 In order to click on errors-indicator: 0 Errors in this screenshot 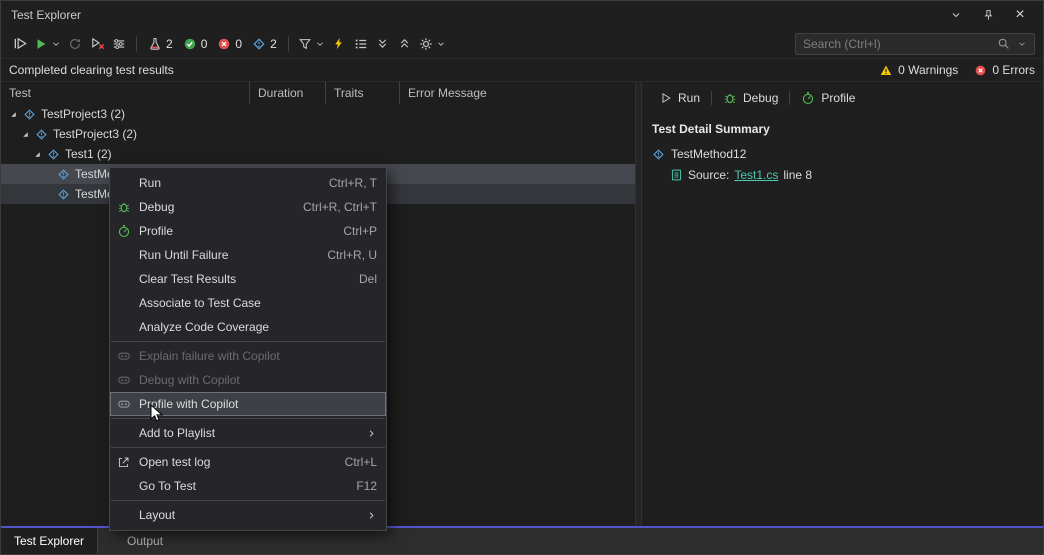, I will do `click(1004, 70)`.